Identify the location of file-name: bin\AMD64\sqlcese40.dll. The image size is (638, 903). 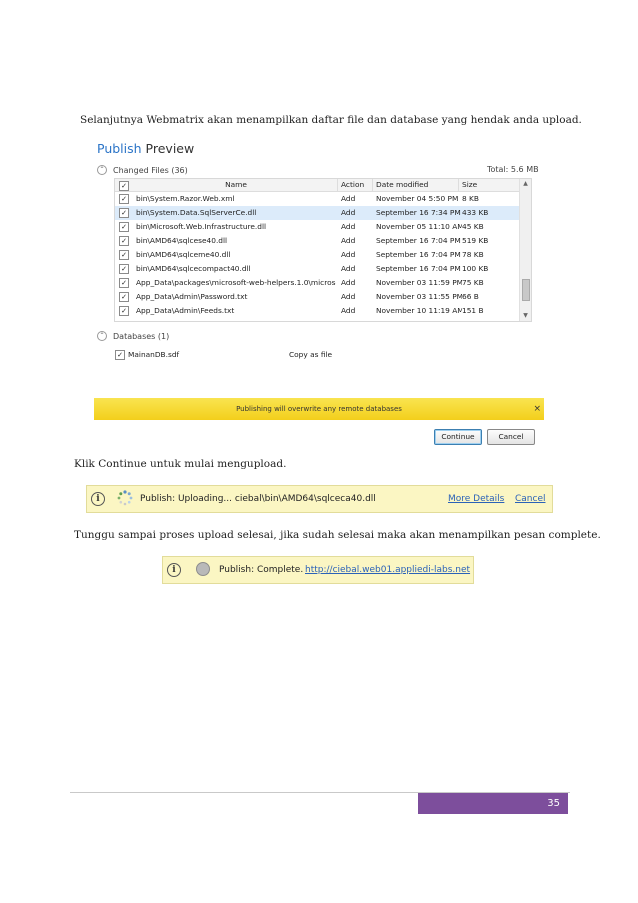
(182, 240).